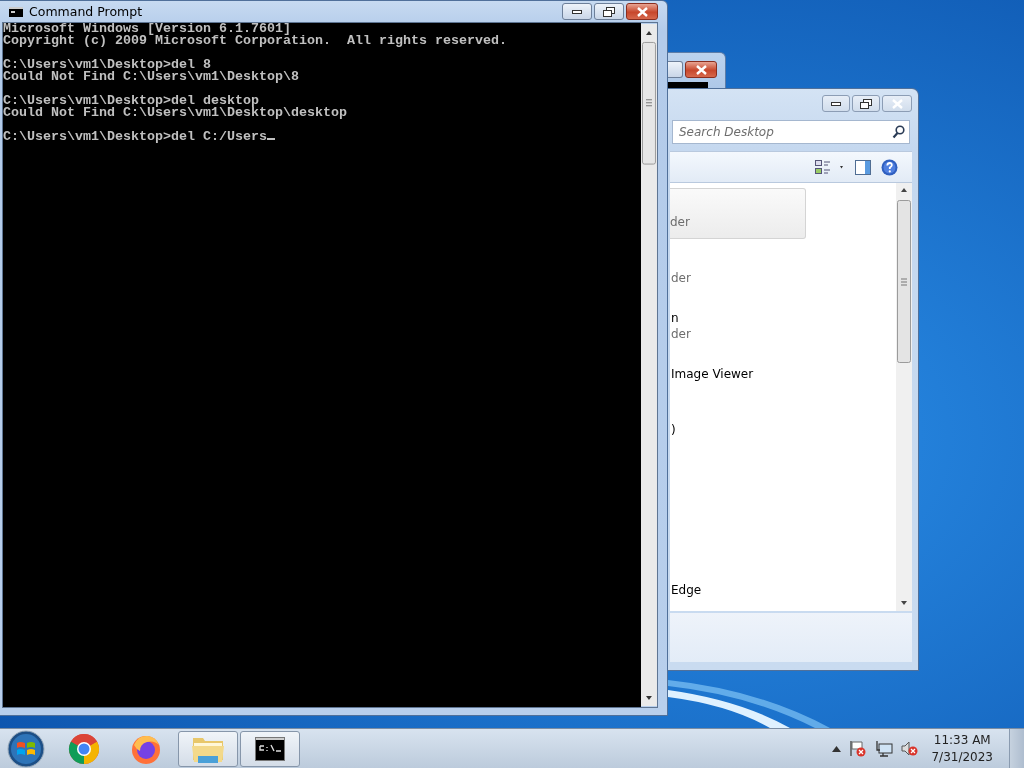 The width and height of the screenshot is (1024, 768). Describe the element at coordinates (898, 132) in the screenshot. I see `search-icon` at that location.